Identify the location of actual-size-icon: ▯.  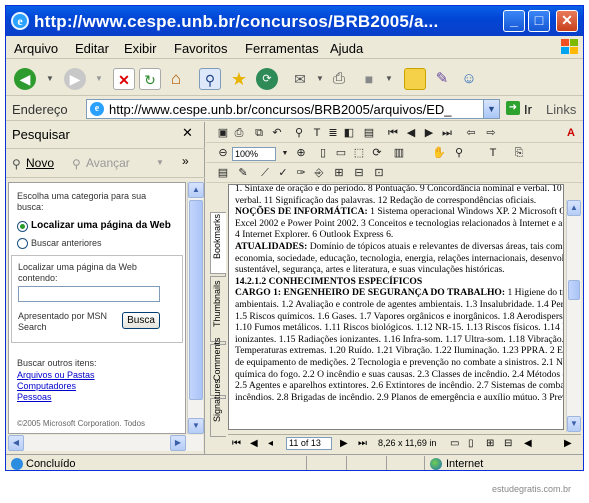
(323, 153).